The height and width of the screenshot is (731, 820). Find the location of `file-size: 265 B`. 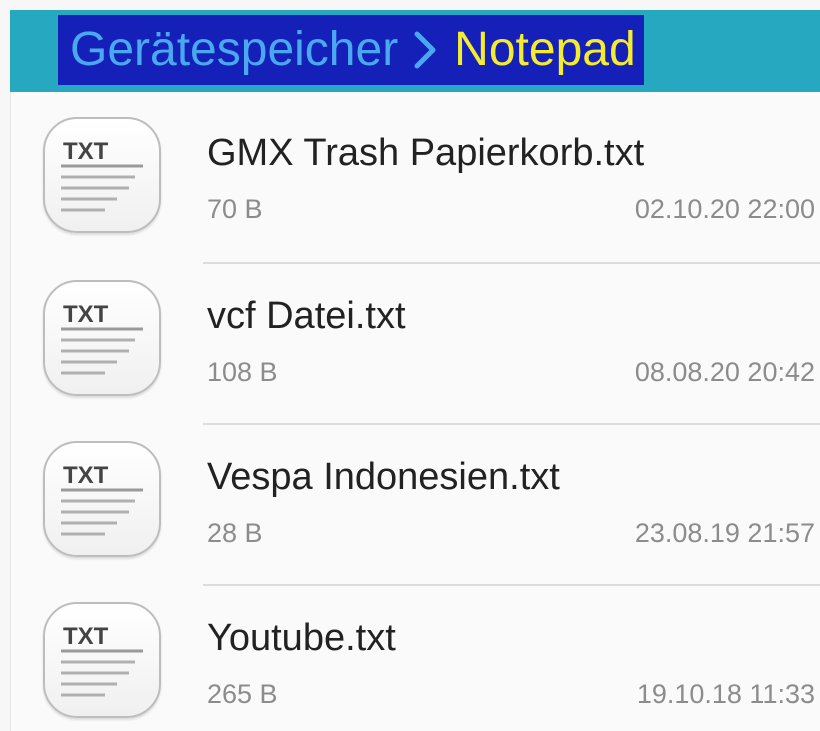

file-size: 265 B is located at coordinates (242, 694).